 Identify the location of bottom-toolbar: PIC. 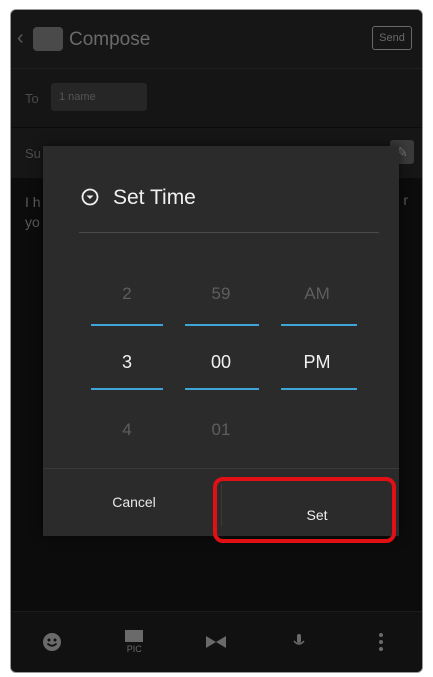
(216, 641).